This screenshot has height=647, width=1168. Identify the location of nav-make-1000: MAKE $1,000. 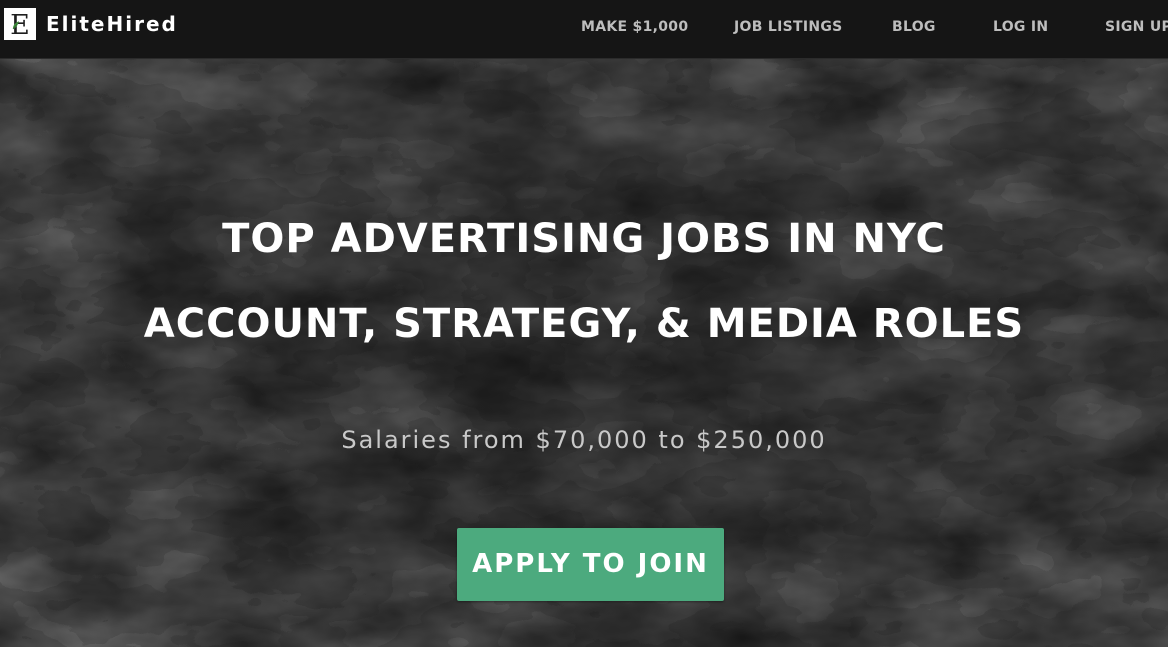
(634, 27).